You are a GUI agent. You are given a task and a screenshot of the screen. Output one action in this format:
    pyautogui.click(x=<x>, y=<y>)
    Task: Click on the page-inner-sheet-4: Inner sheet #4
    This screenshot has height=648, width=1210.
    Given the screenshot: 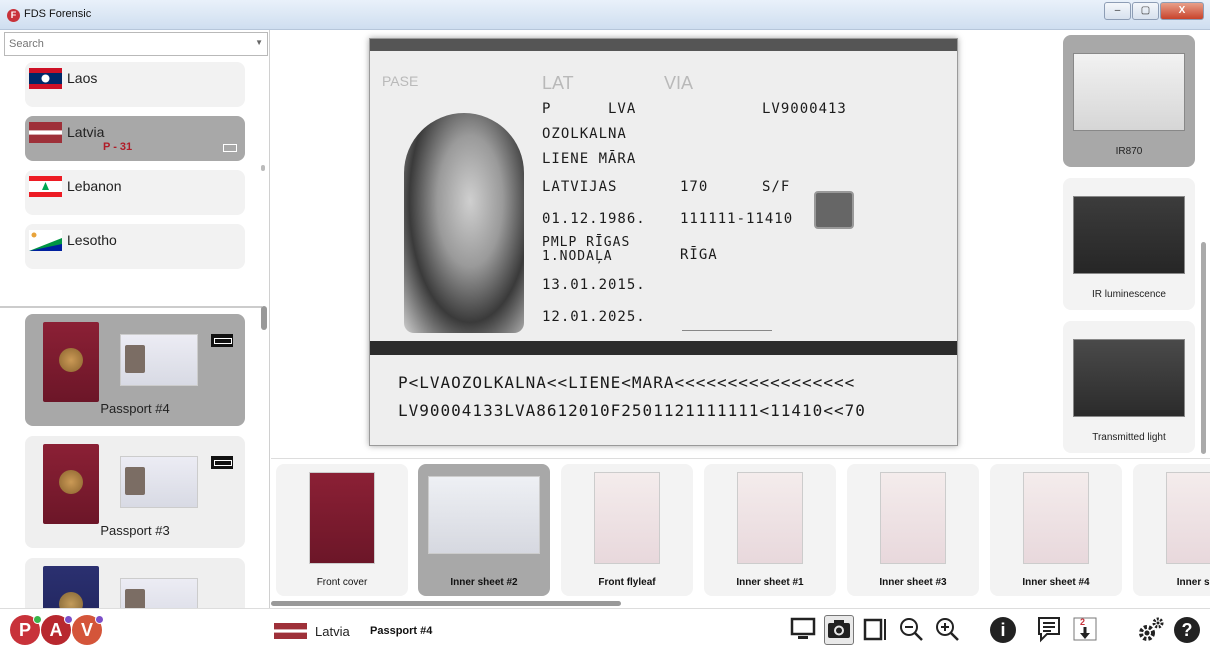 What is the action you would take?
    pyautogui.click(x=1056, y=530)
    